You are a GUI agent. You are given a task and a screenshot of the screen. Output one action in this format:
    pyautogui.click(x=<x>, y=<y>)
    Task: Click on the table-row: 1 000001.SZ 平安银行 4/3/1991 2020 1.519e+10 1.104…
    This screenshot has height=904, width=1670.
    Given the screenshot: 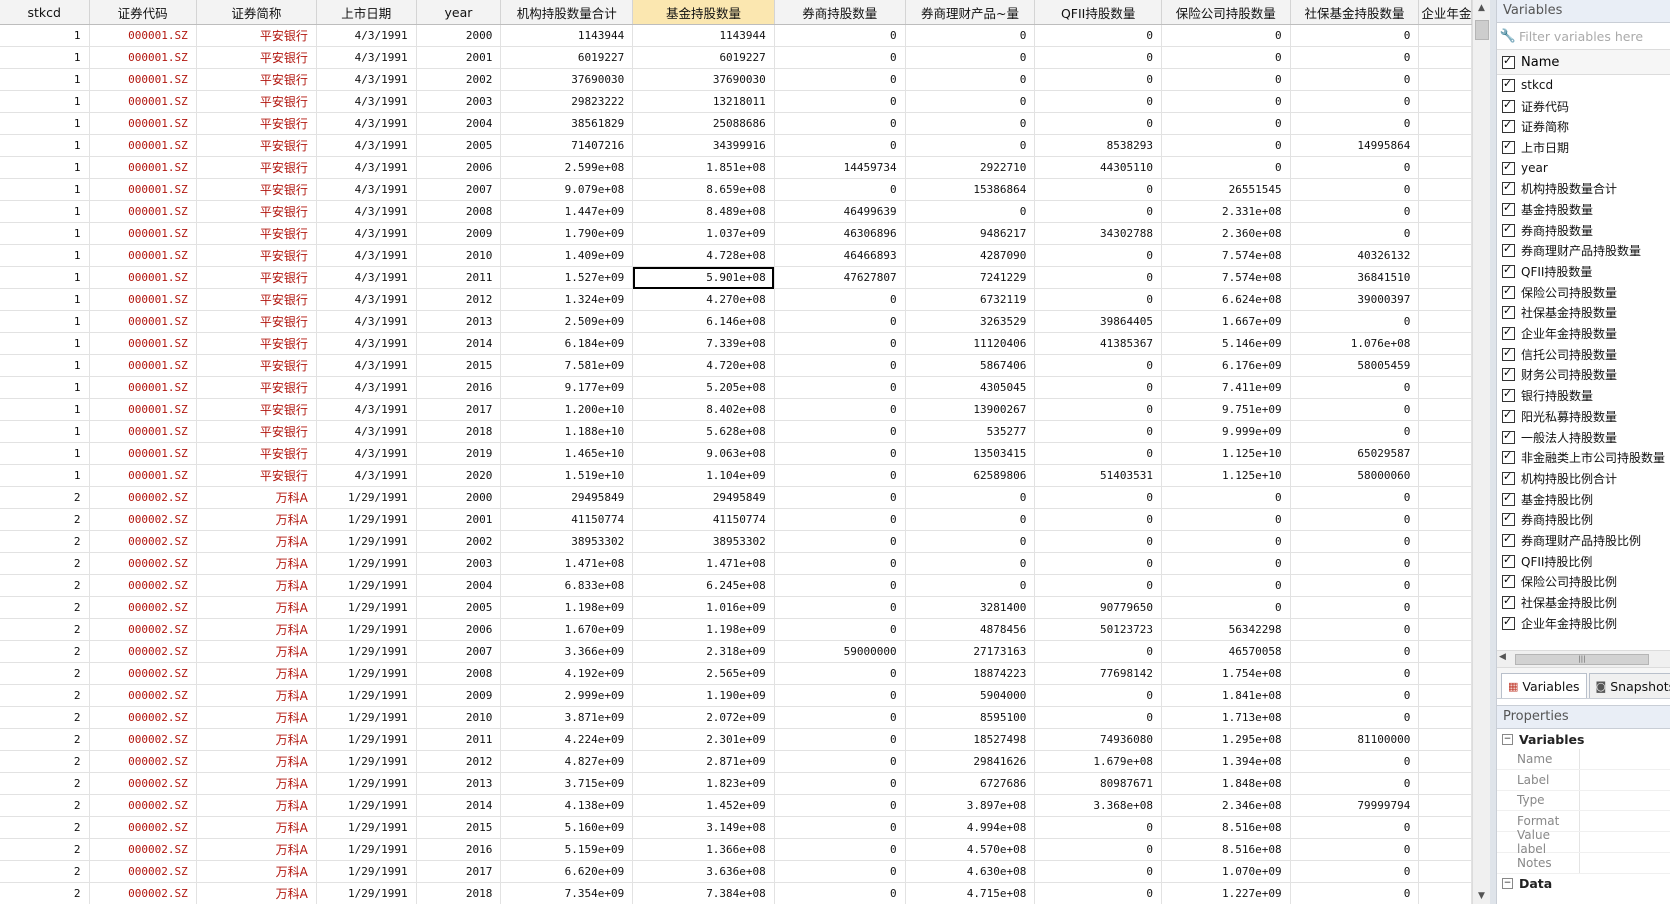 What is the action you would take?
    pyautogui.click(x=736, y=475)
    